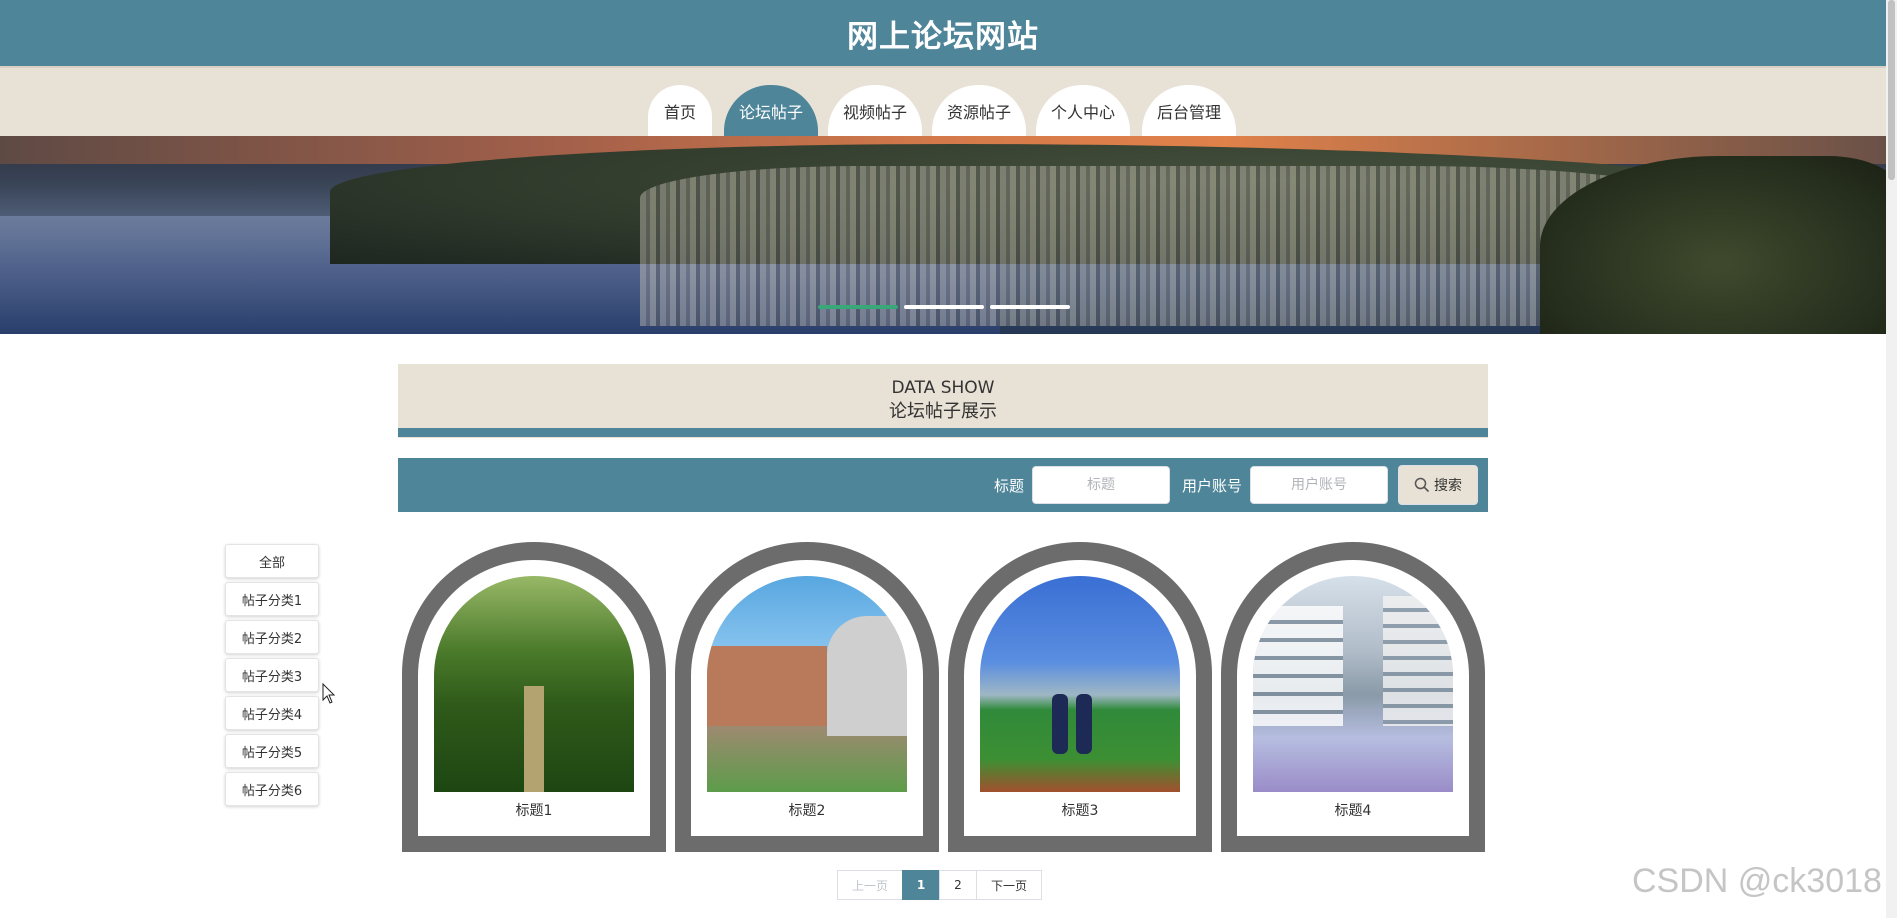 The width and height of the screenshot is (1897, 918). I want to click on nav-item-admin: 后台管理, so click(1189, 113).